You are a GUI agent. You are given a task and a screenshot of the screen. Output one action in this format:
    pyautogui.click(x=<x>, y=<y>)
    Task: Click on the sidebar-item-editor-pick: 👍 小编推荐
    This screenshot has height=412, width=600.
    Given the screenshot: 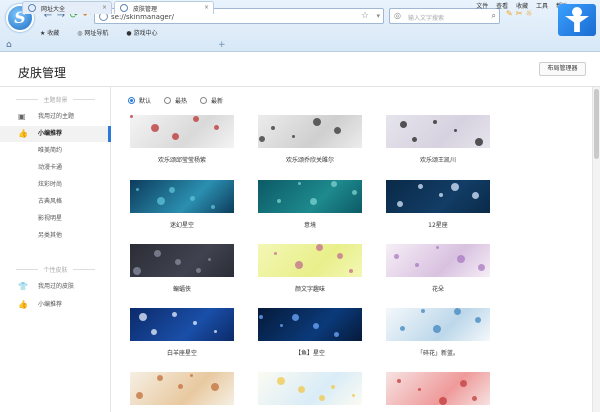 What is the action you would take?
    pyautogui.click(x=55, y=134)
    